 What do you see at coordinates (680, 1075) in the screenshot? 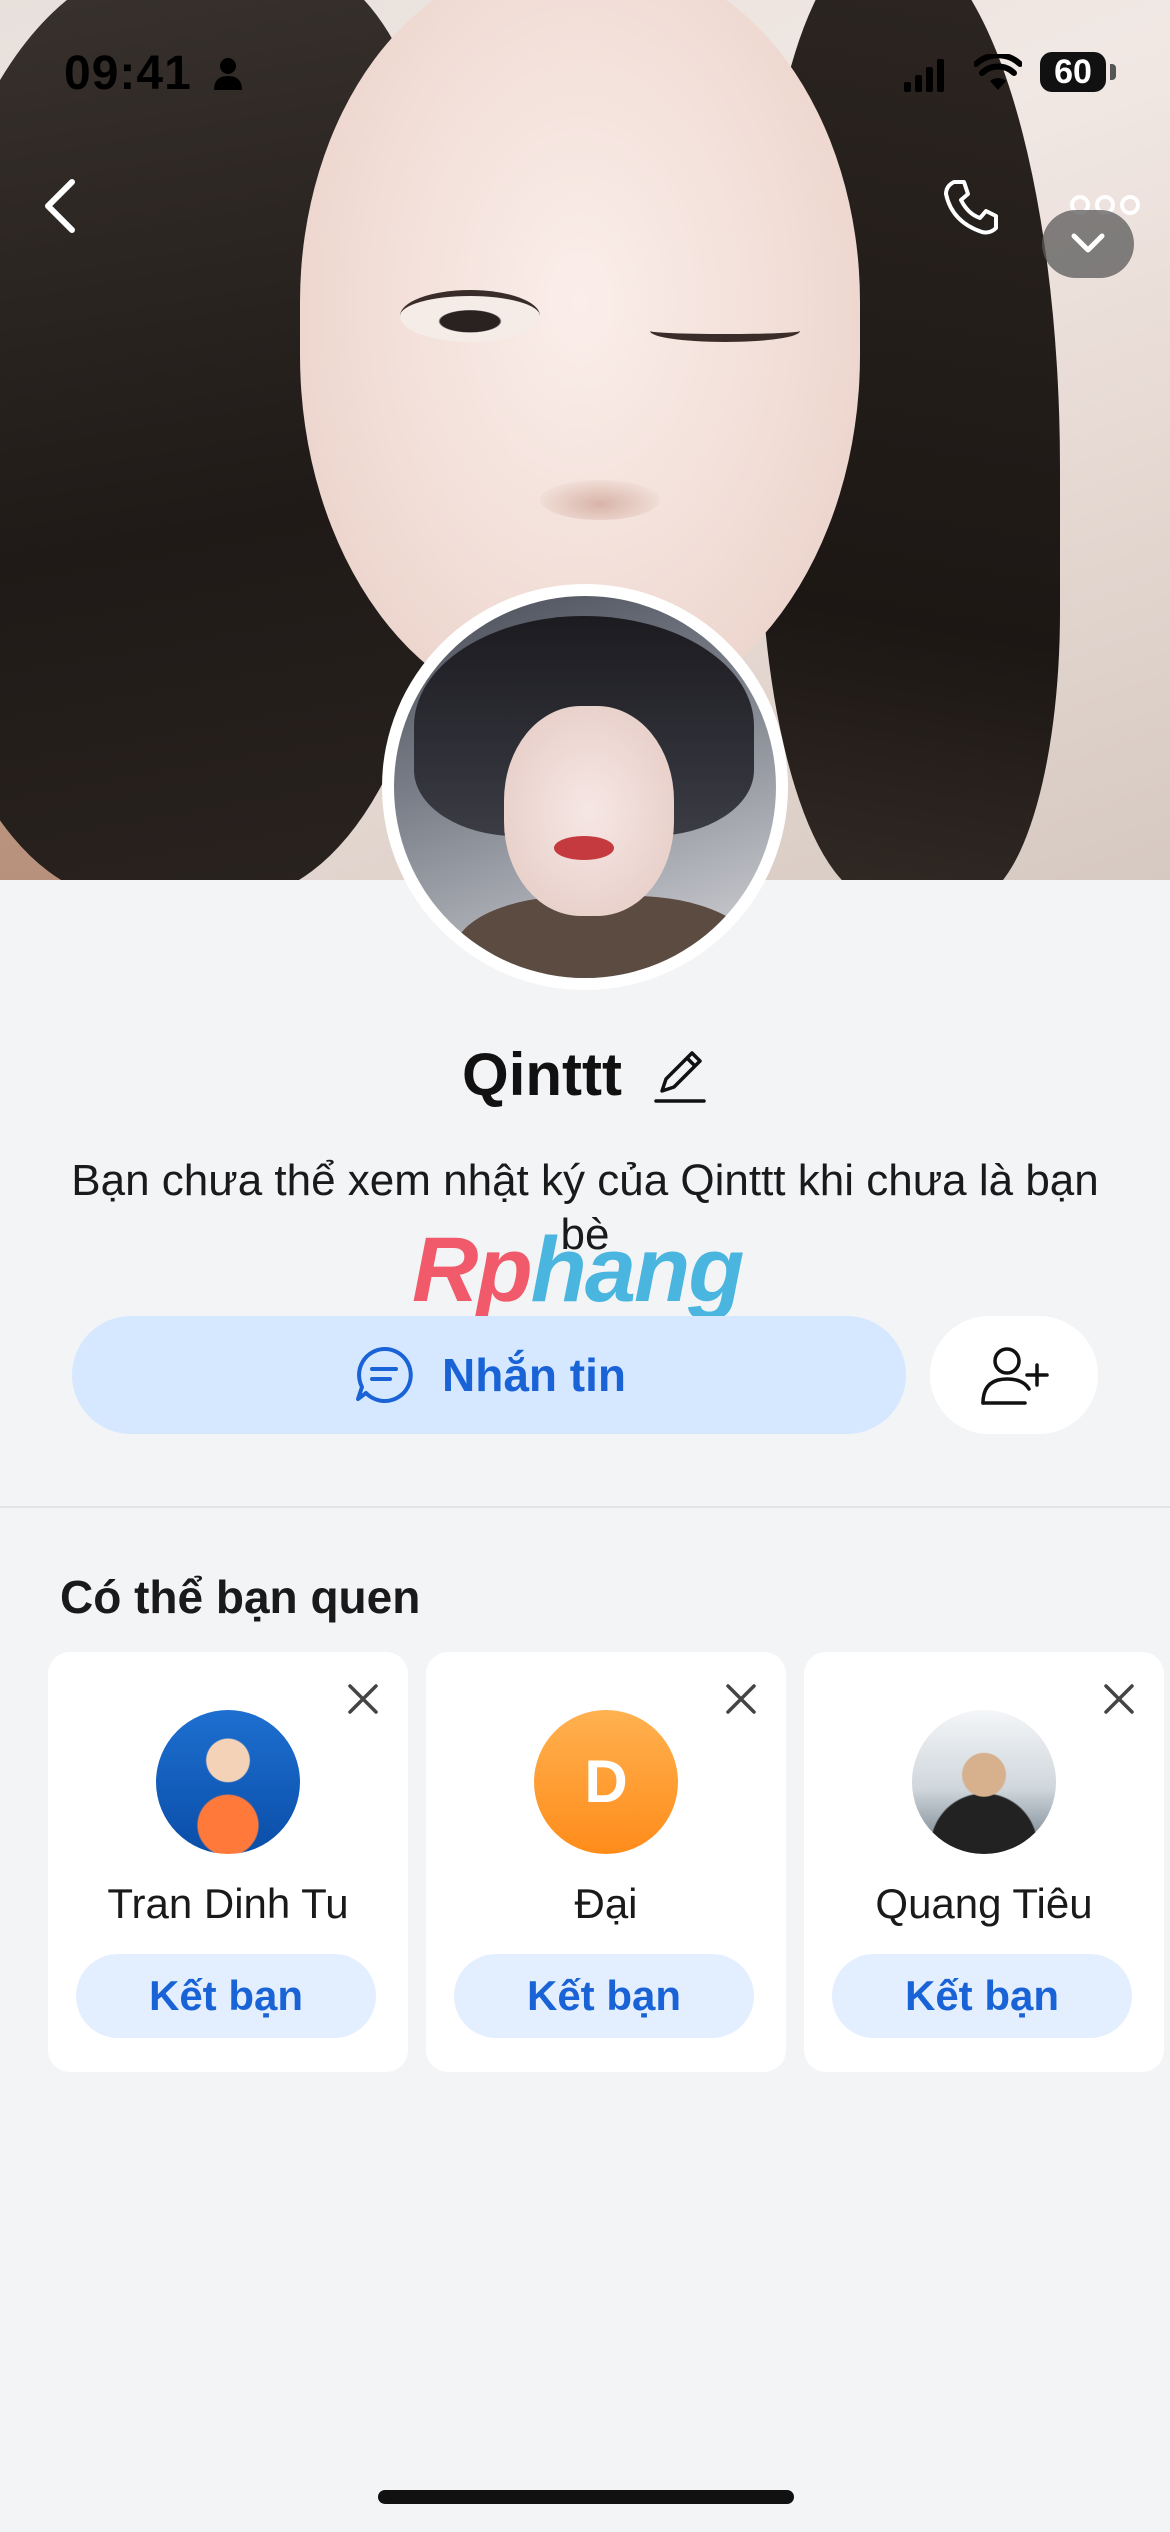
I see `edit-icon` at bounding box center [680, 1075].